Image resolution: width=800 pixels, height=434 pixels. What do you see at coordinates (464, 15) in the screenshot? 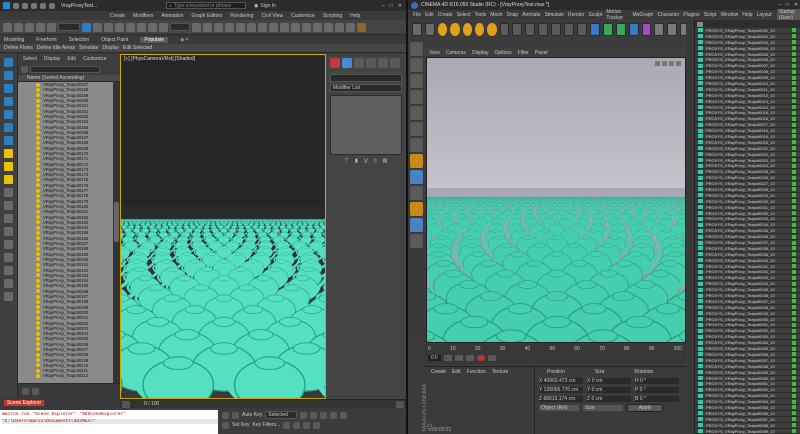
I see `c4d-menu-select: Select` at bounding box center [464, 15].